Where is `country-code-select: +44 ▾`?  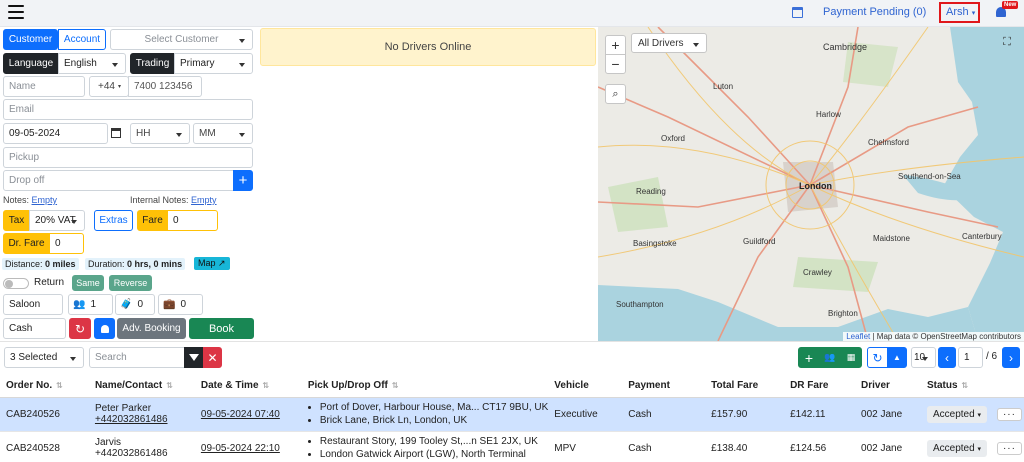 country-code-select: +44 ▾ is located at coordinates (109, 86).